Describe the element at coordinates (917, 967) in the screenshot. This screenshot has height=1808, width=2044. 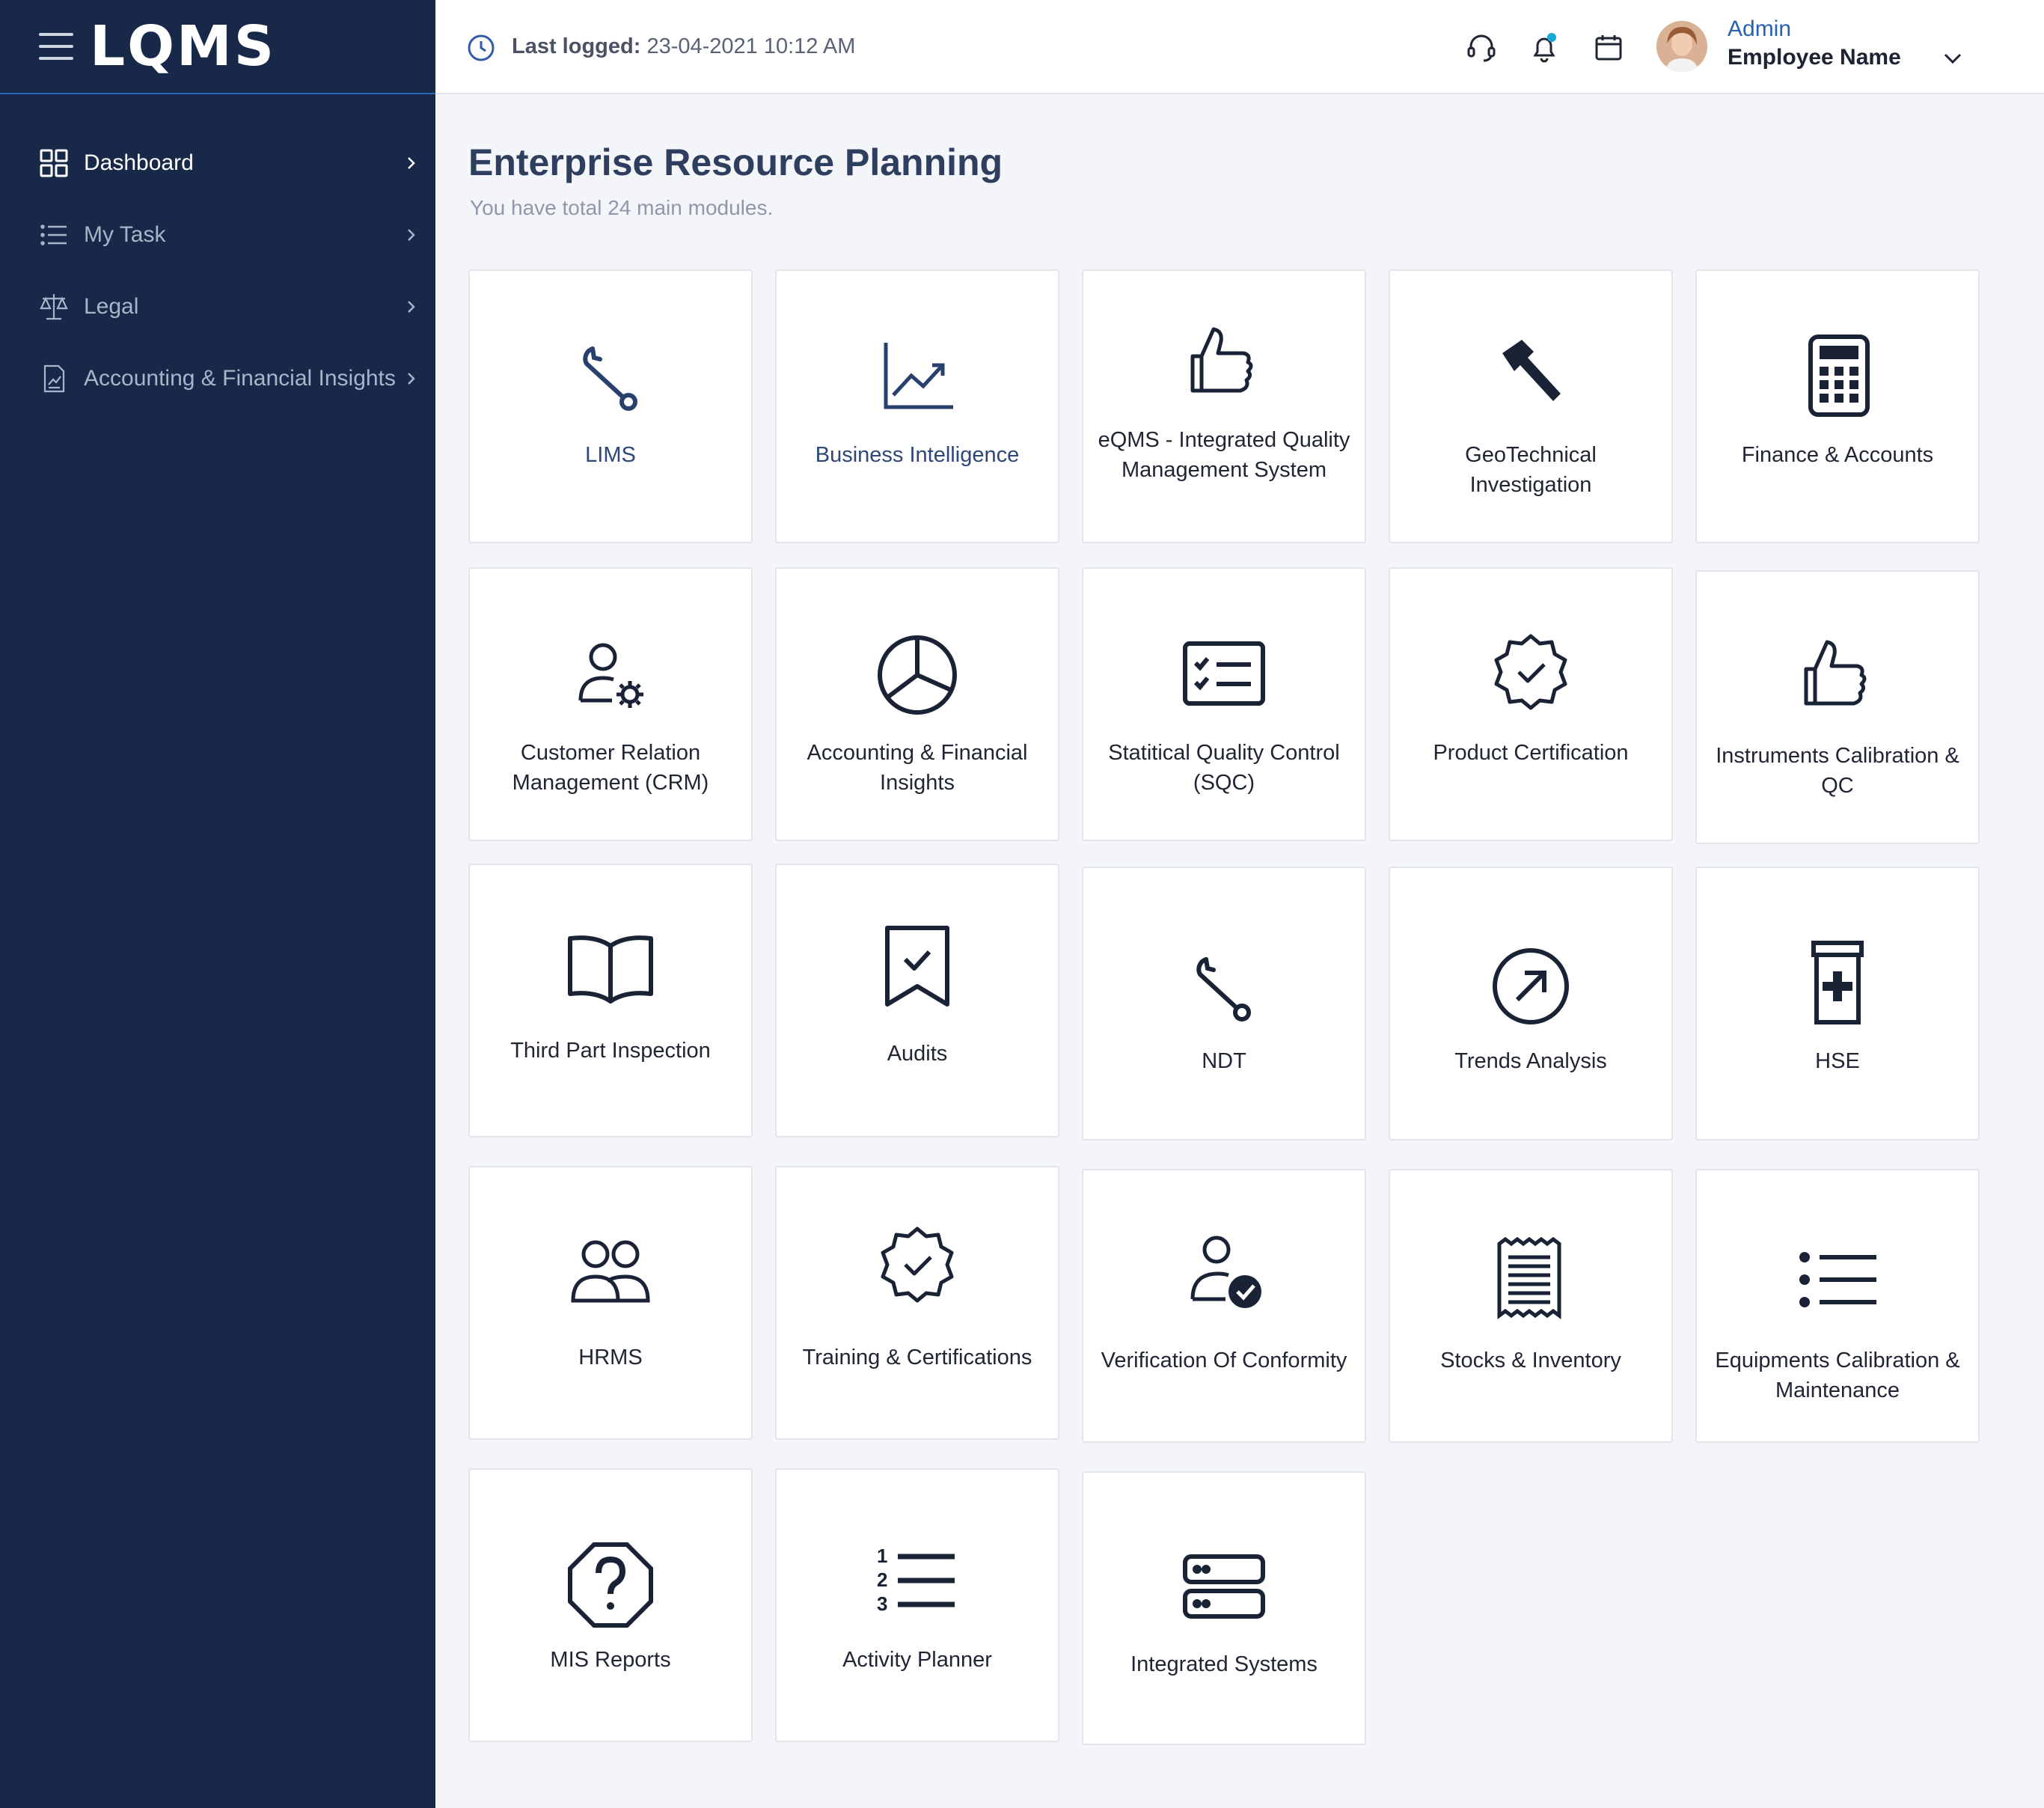
I see `bookmark-check-icon` at that location.